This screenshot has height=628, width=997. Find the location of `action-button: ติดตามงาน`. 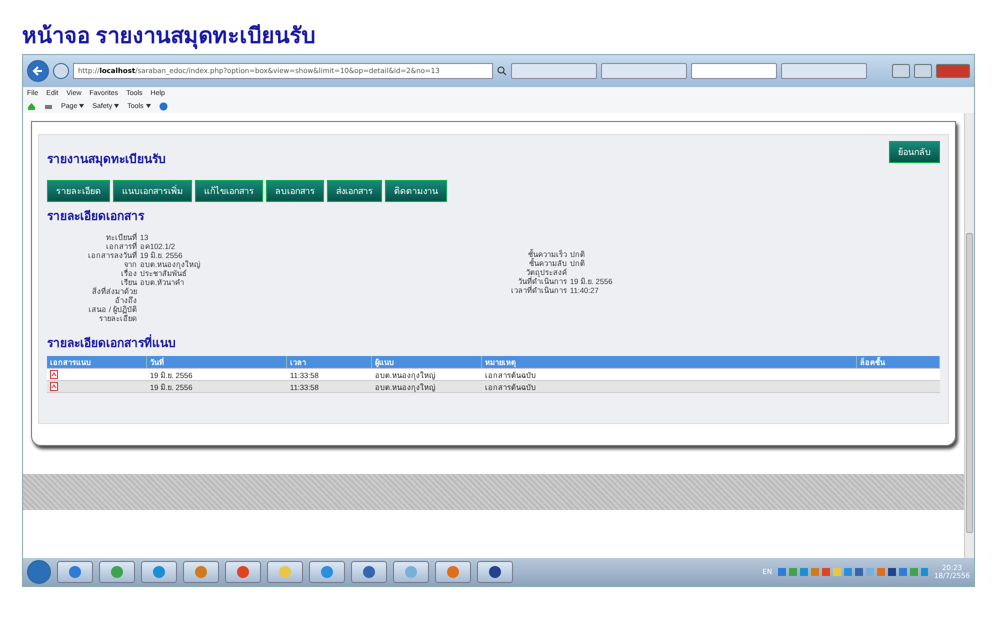

action-button: ติดตามงาน is located at coordinates (416, 191).